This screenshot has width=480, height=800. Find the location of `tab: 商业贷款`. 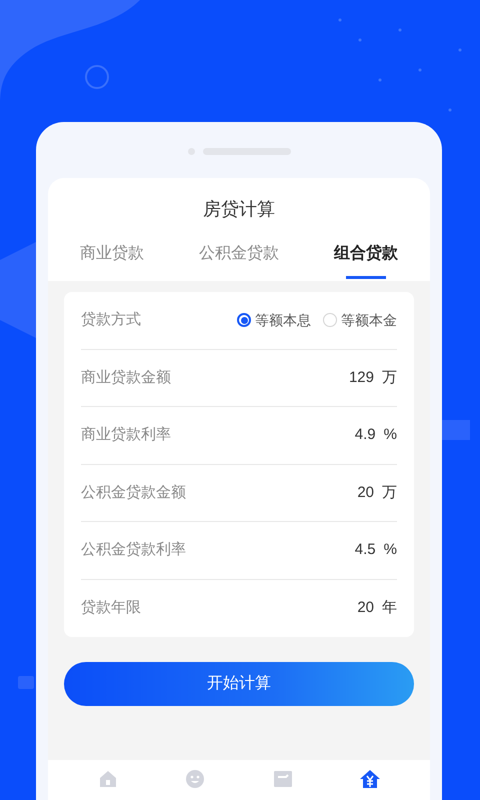

tab: 商业贷款 is located at coordinates (112, 261).